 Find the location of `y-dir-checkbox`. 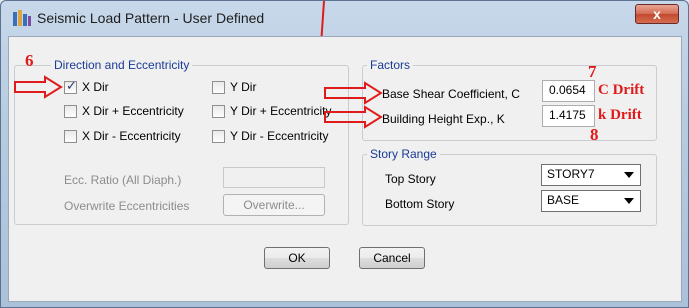

y-dir-checkbox is located at coordinates (218, 87).